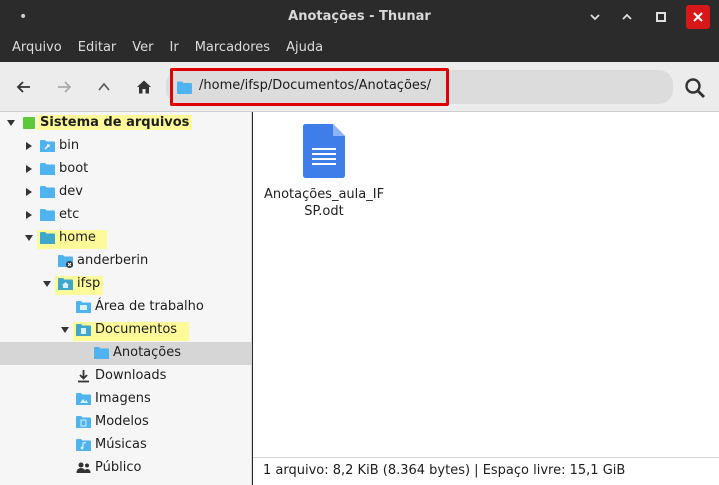 This screenshot has height=485, width=719. I want to click on close-button, so click(698, 17).